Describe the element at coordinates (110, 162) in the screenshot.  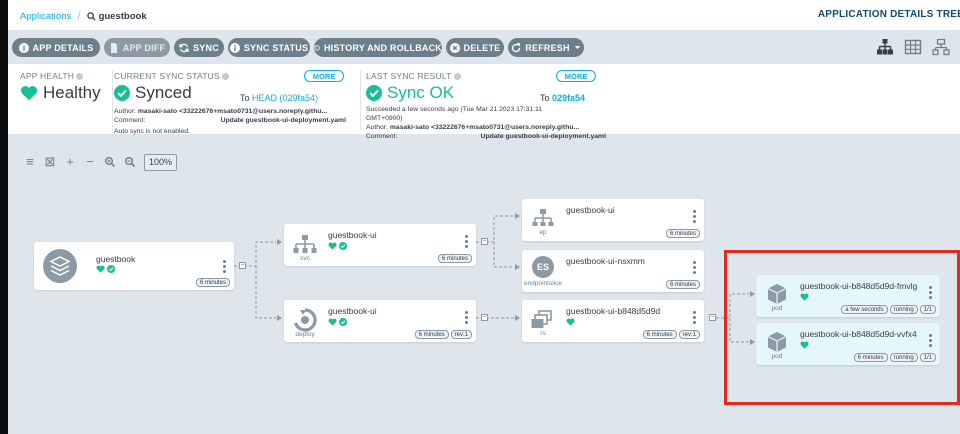
I see `zoom-in-icon` at that location.